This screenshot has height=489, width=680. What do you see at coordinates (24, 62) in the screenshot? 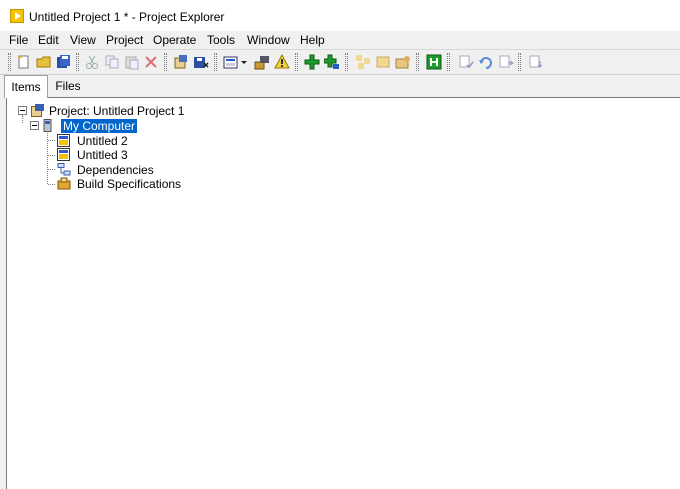
I see `new-icon` at bounding box center [24, 62].